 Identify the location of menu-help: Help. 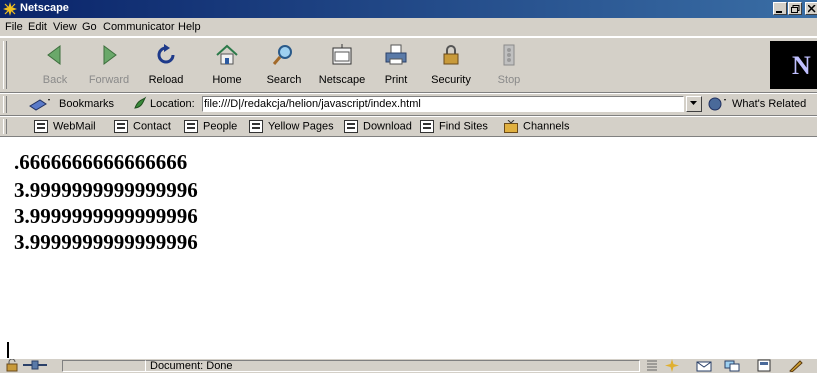
(189, 27).